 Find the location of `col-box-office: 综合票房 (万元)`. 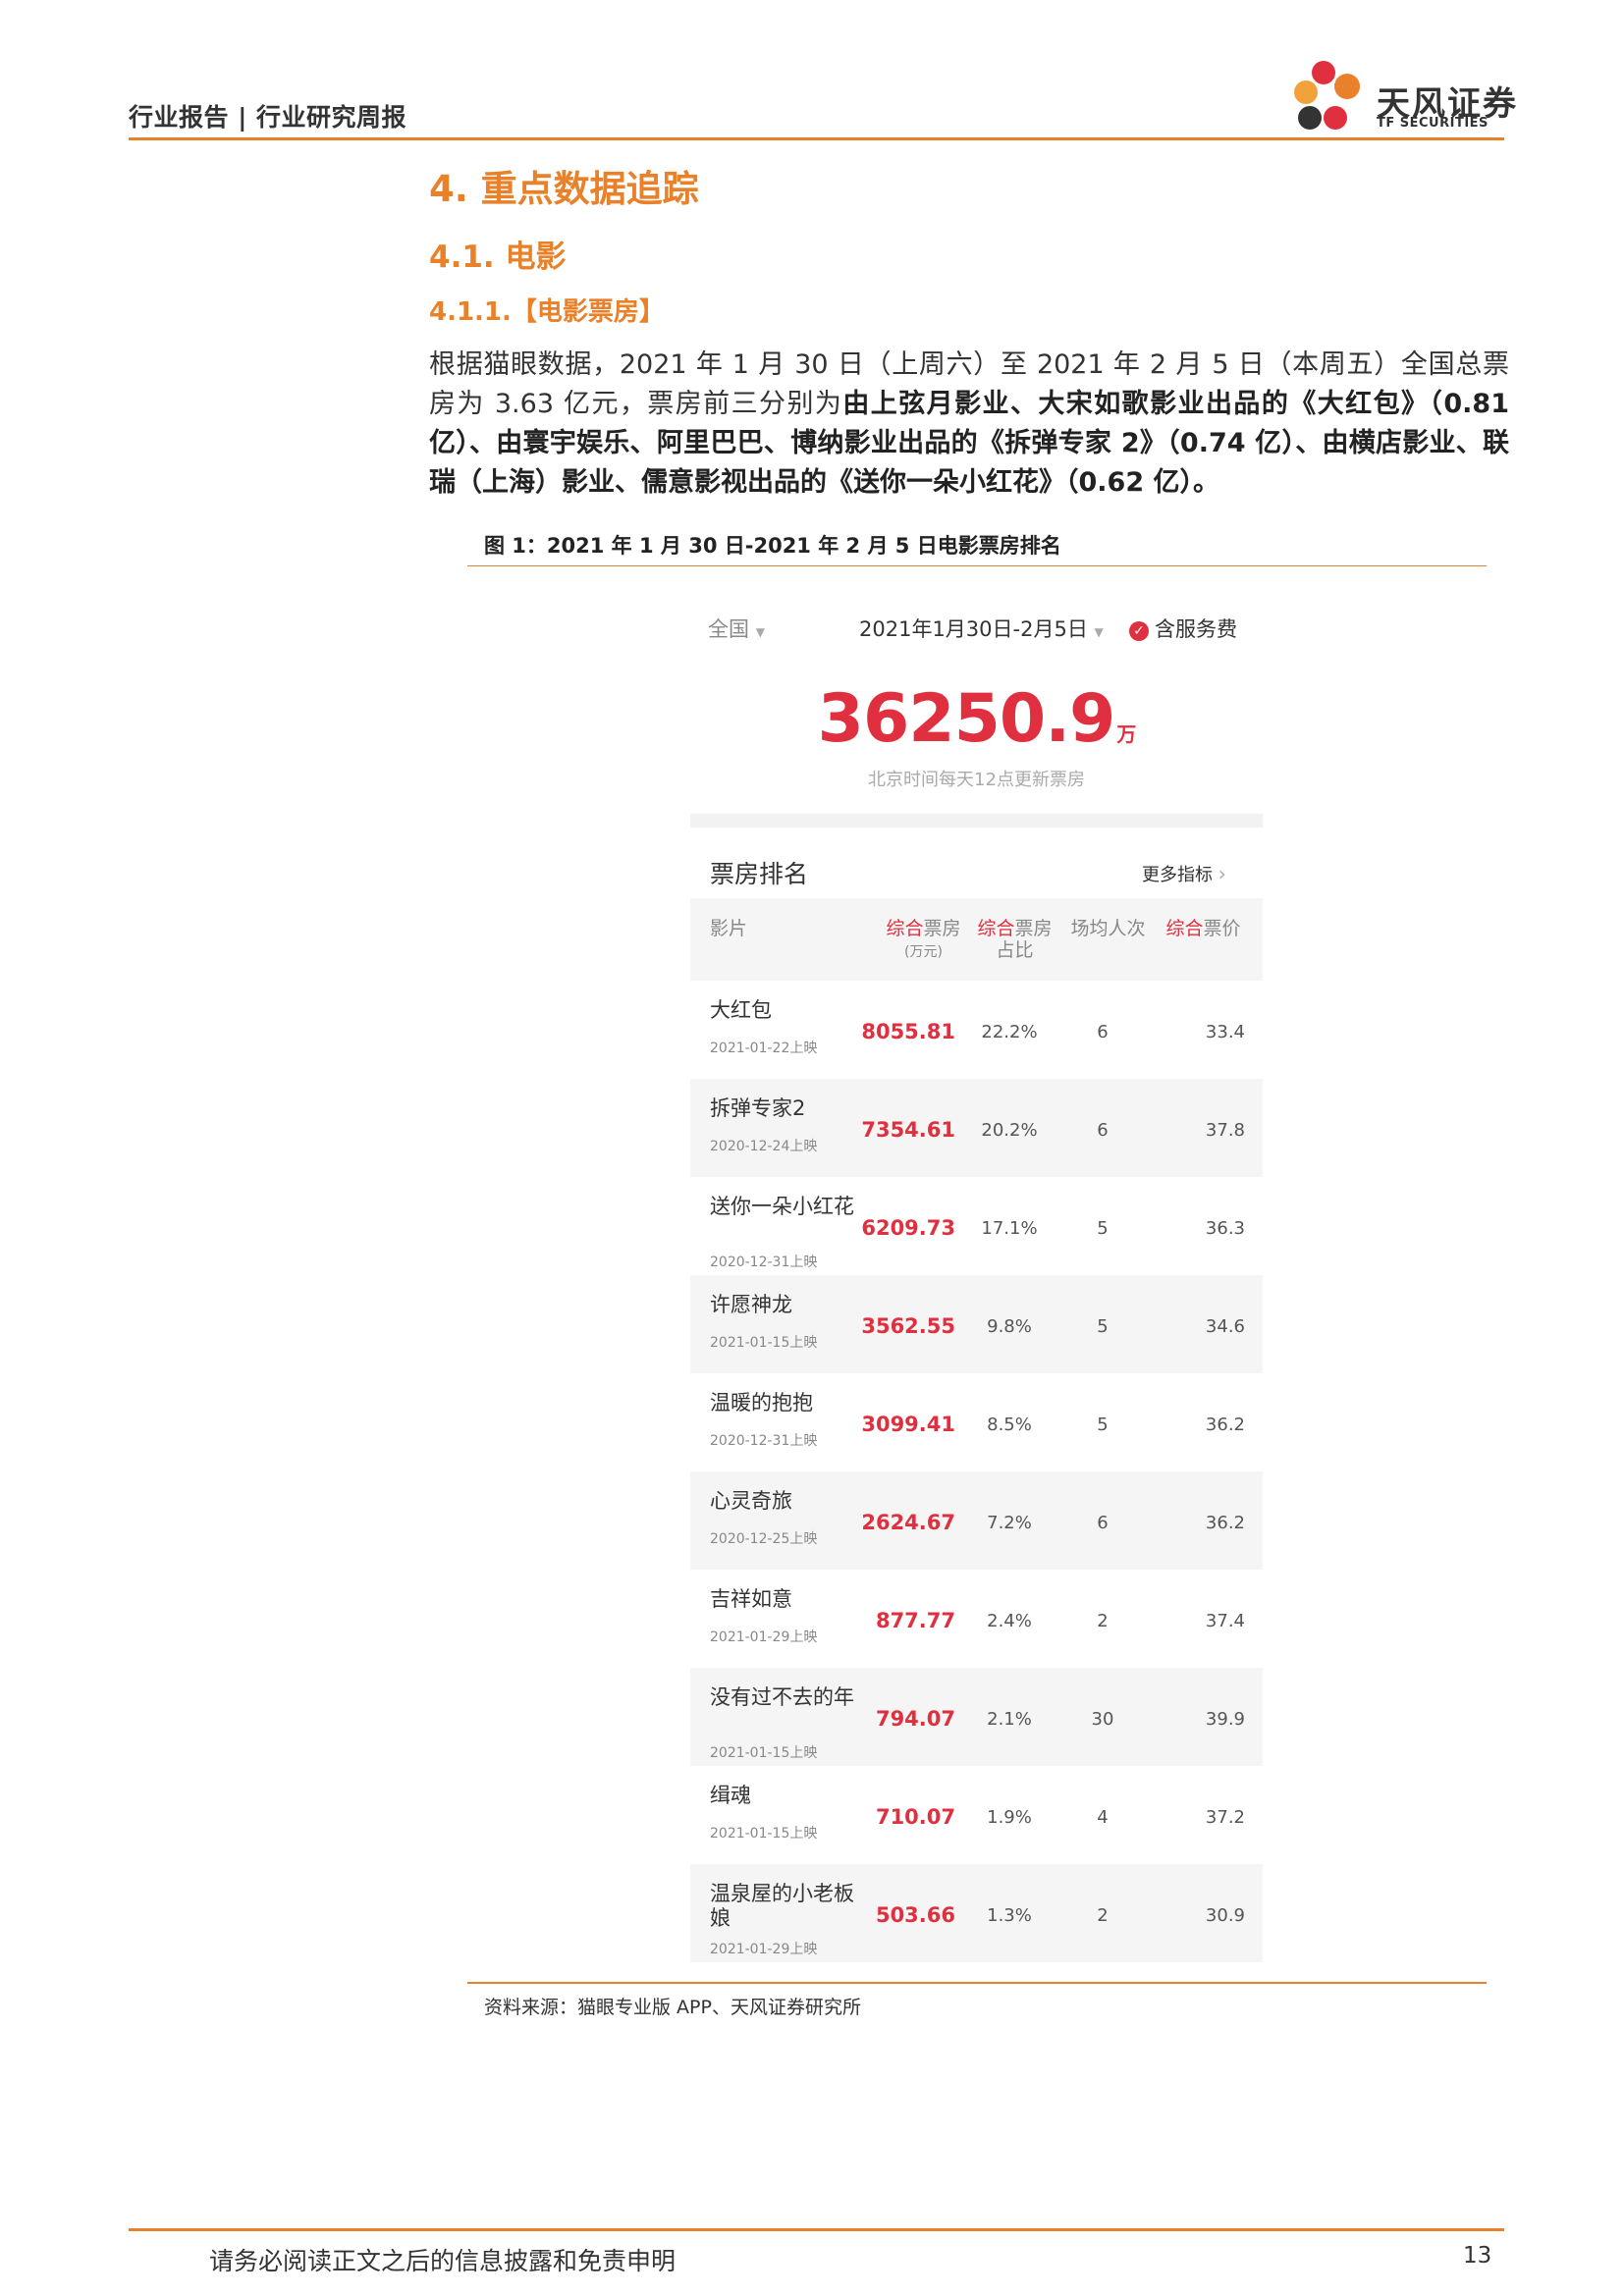

col-box-office: 综合票房 (万元) is located at coordinates (923, 940).